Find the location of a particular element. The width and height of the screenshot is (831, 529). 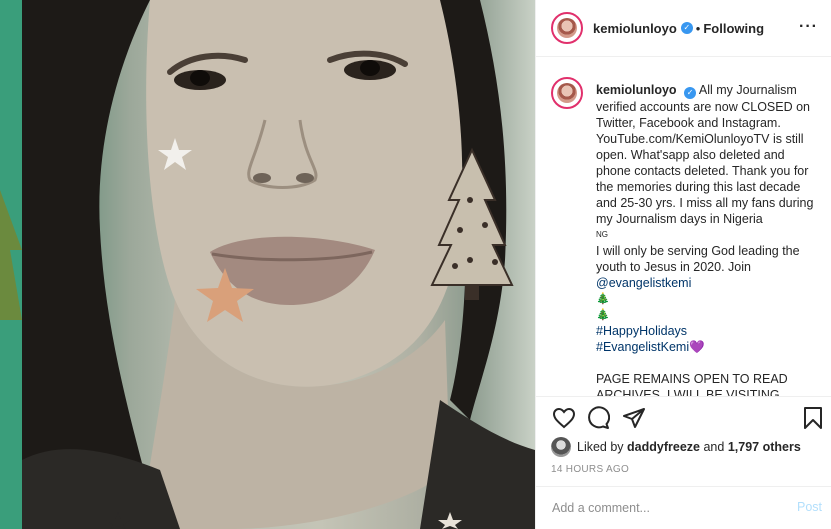

action-bar is located at coordinates (683, 417).